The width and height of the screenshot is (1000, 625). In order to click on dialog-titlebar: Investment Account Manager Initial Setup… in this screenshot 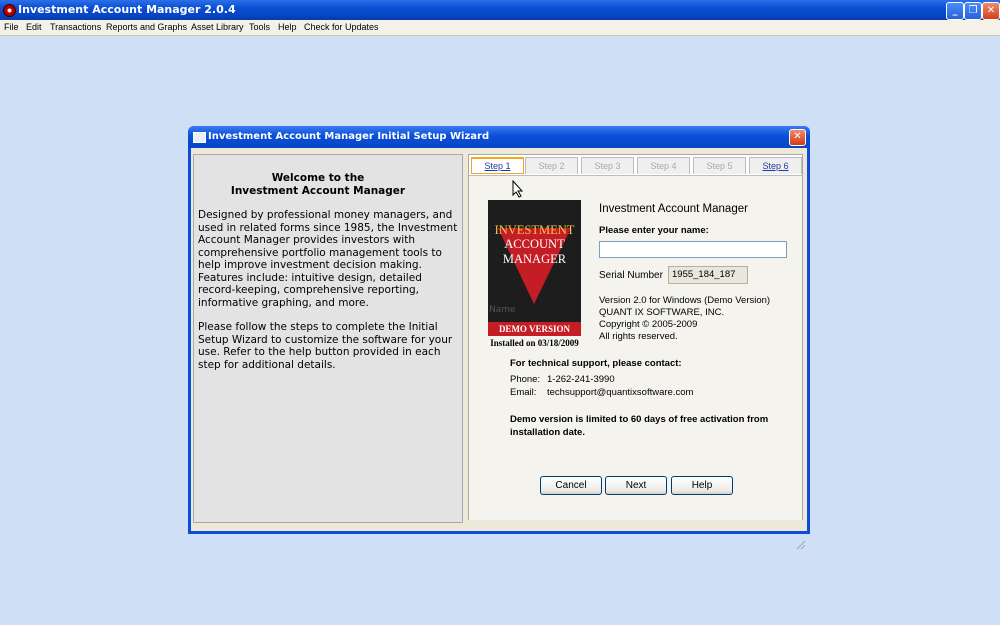, I will do `click(499, 137)`.